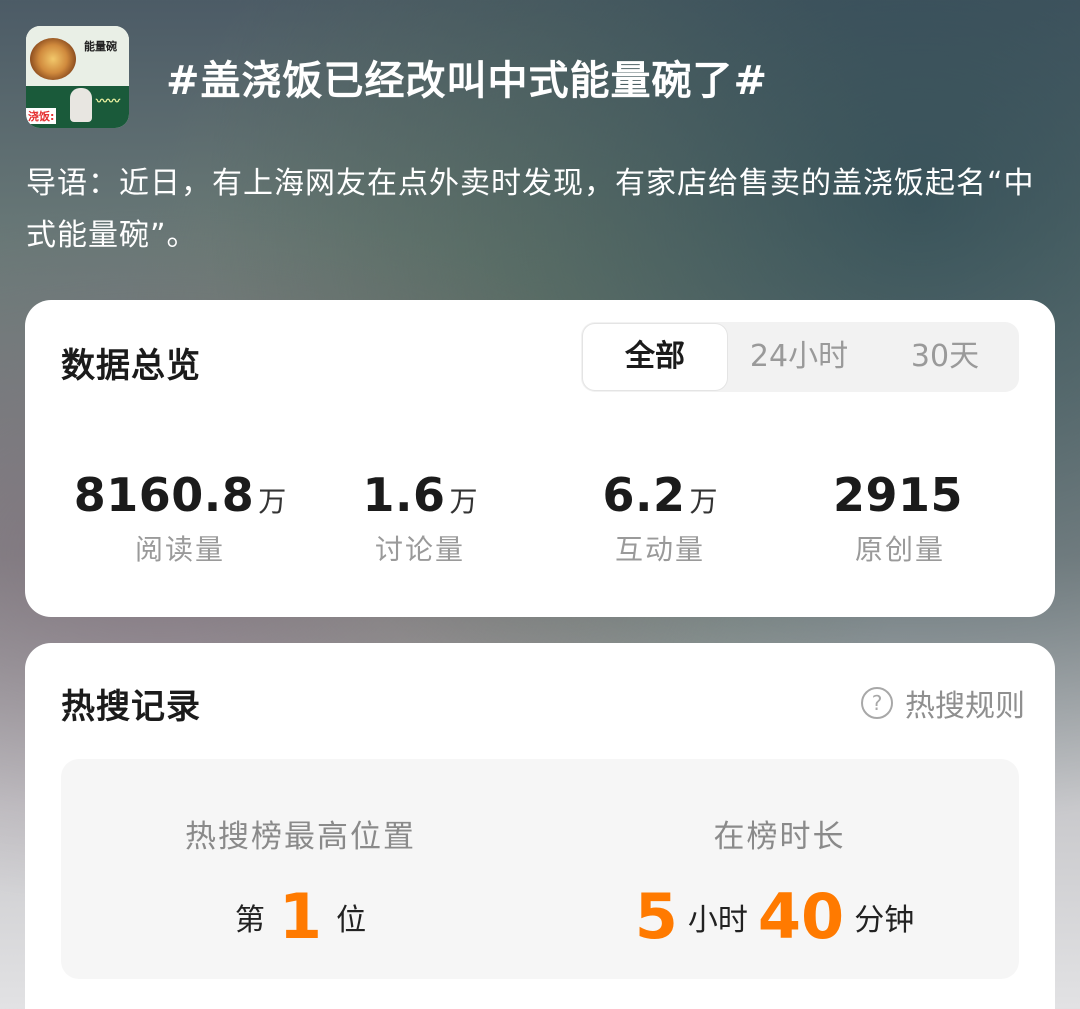 Image resolution: width=1080 pixels, height=1009 pixels. I want to click on thumbnail-scribble: 〰〰, so click(108, 101).